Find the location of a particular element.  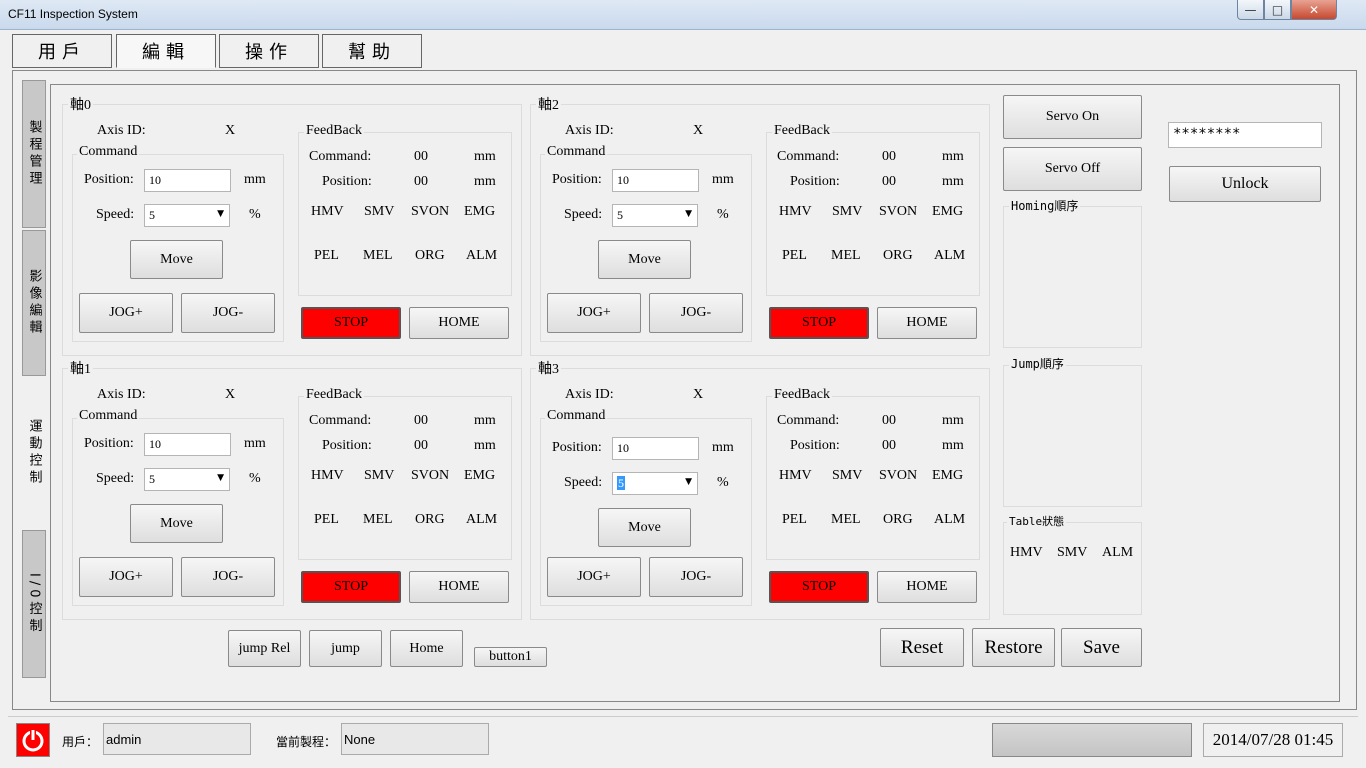

axis-title: 軸3 is located at coordinates (548, 368).